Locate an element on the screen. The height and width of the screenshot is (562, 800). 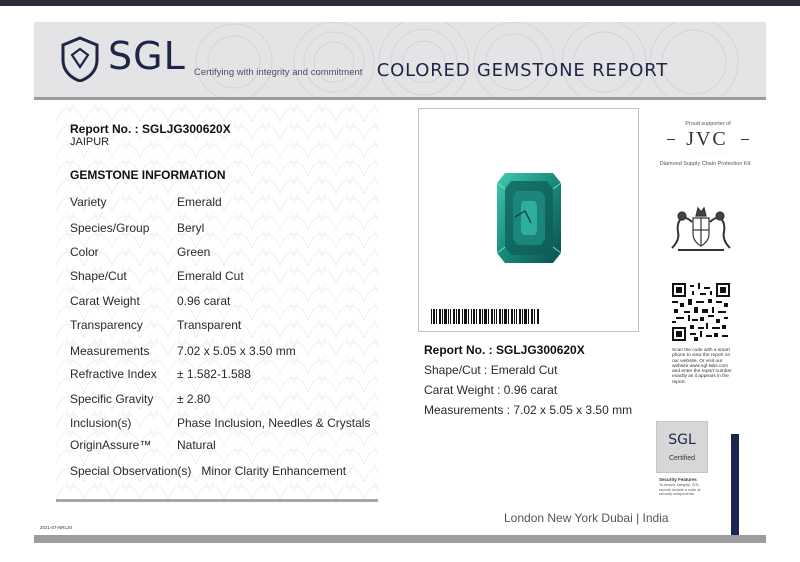
info-label: OriginAssure™ is located at coordinates (111, 445).